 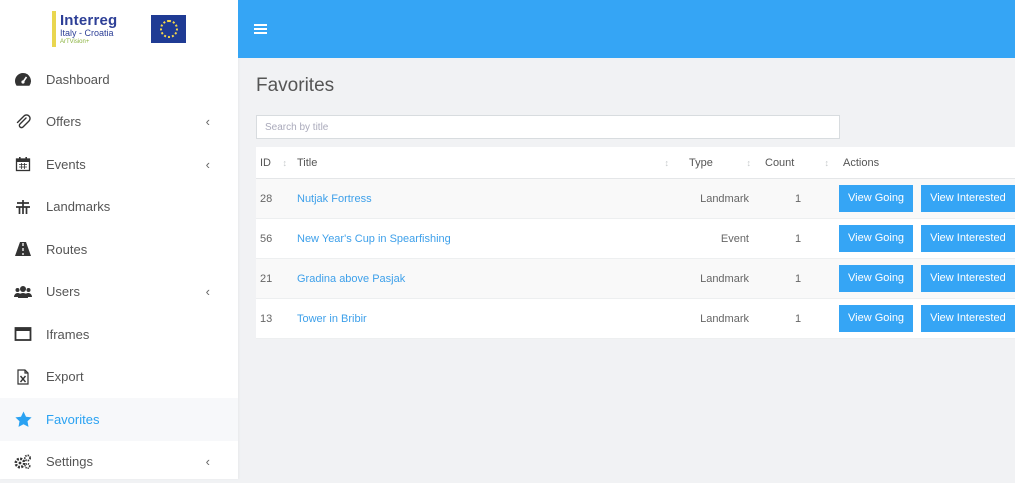 I want to click on interreg-logo: Interreg Italy - Croatia ArTVision+, so click(x=119, y=29).